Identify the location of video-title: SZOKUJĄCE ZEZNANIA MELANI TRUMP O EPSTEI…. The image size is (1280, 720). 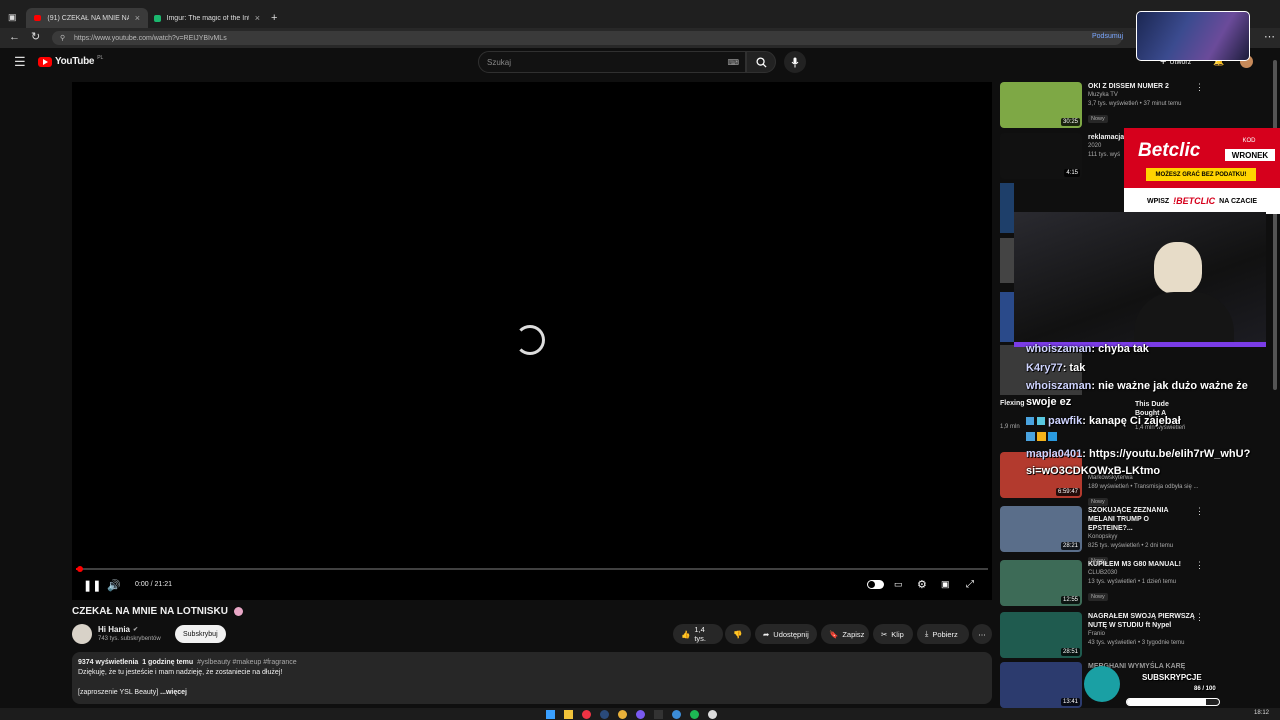
(1138, 519).